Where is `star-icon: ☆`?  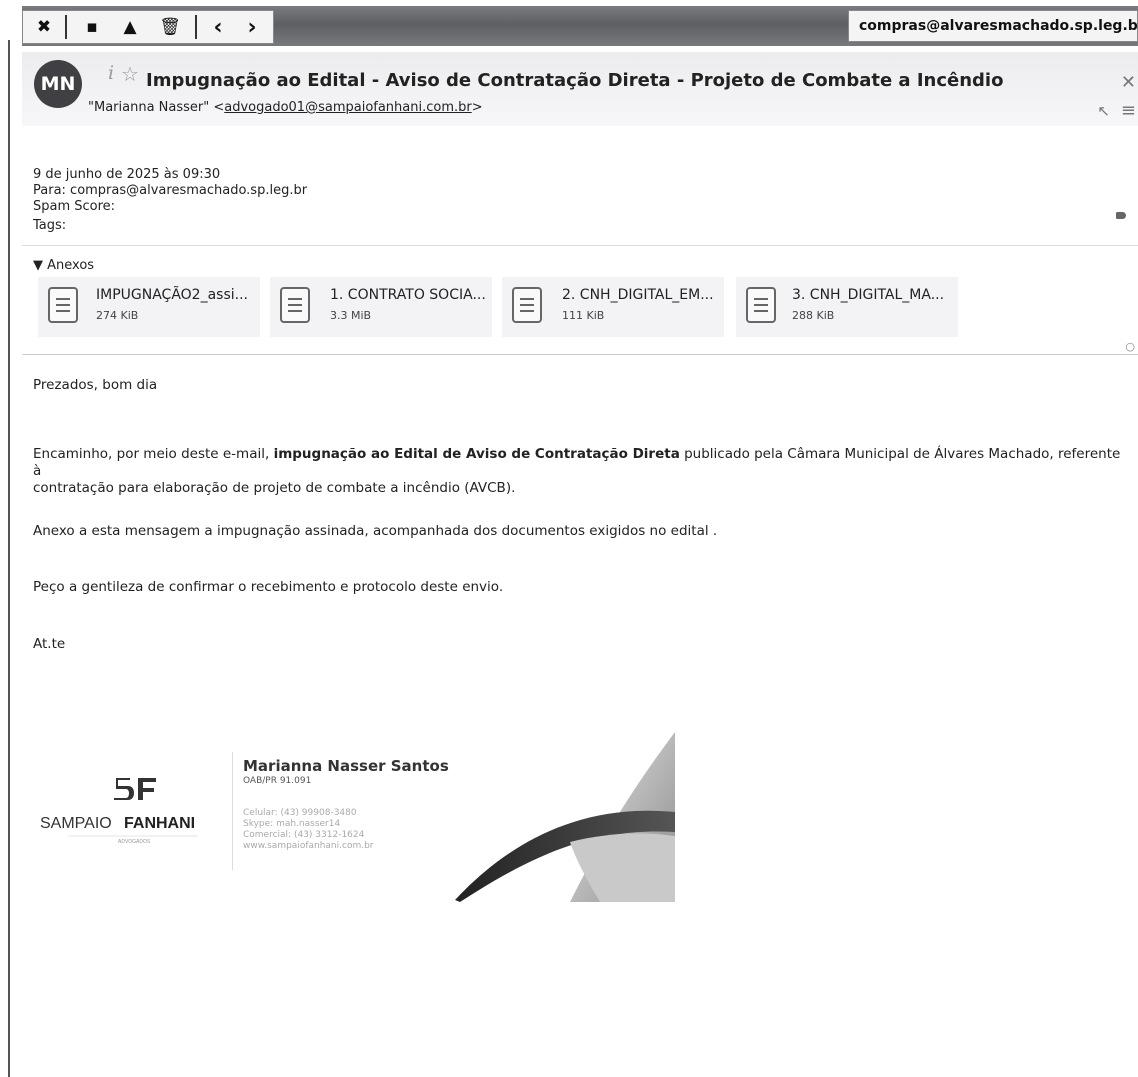 star-icon: ☆ is located at coordinates (130, 74).